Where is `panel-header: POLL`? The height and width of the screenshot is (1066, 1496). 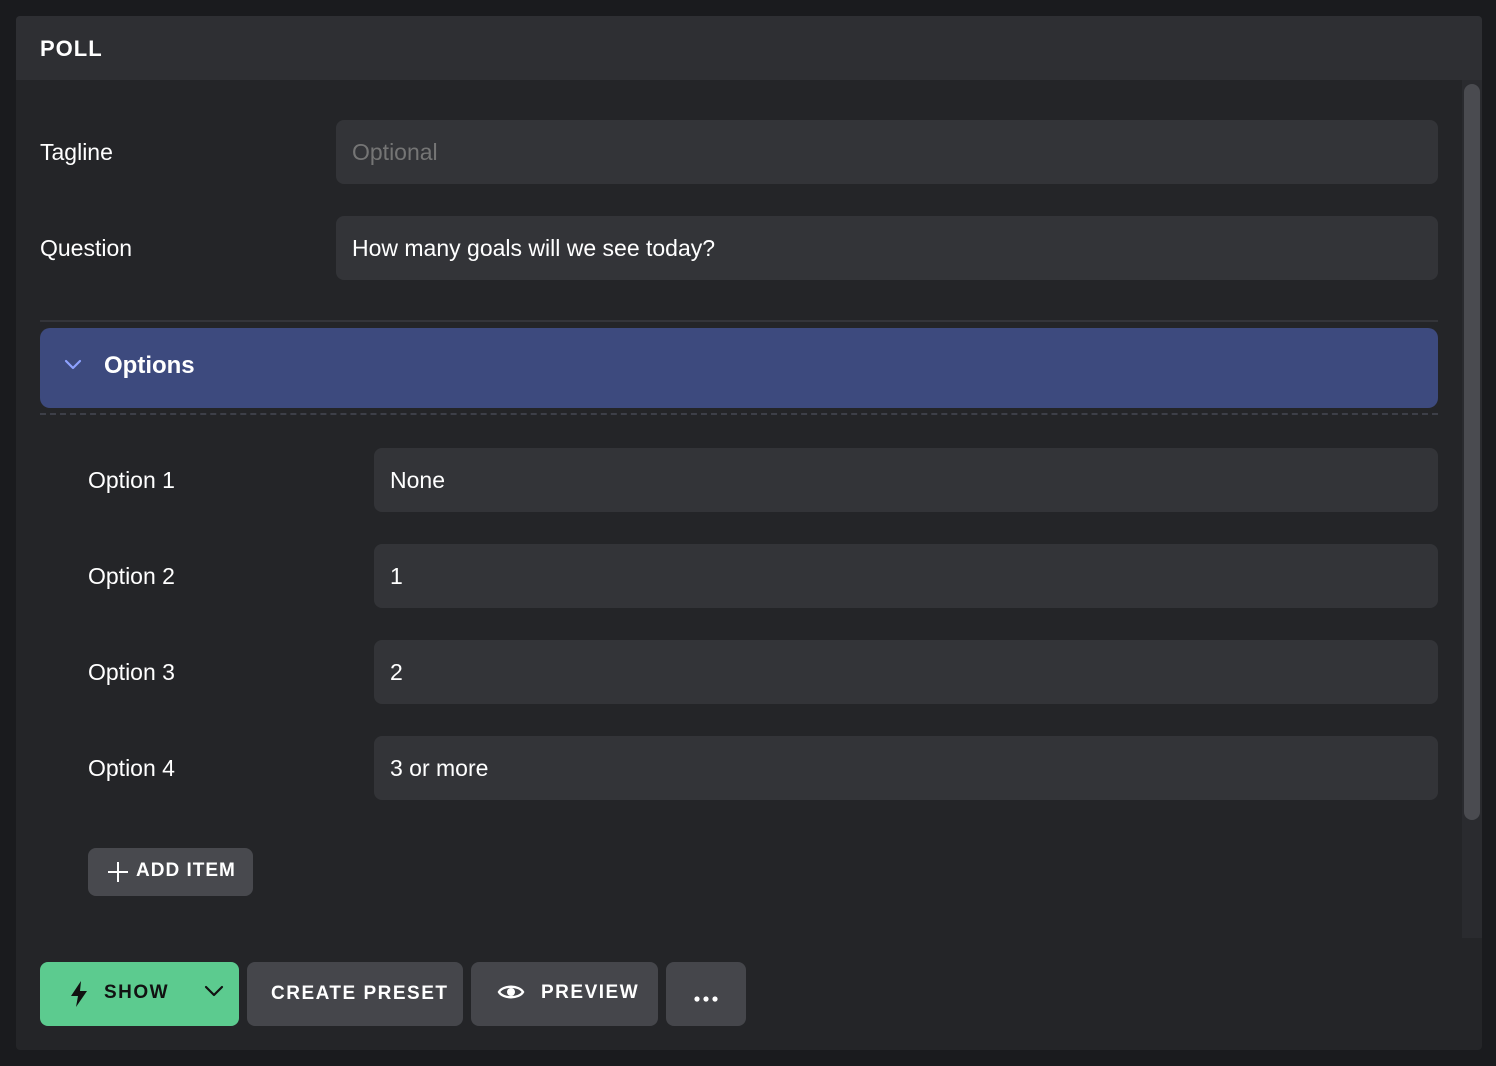 panel-header: POLL is located at coordinates (749, 48).